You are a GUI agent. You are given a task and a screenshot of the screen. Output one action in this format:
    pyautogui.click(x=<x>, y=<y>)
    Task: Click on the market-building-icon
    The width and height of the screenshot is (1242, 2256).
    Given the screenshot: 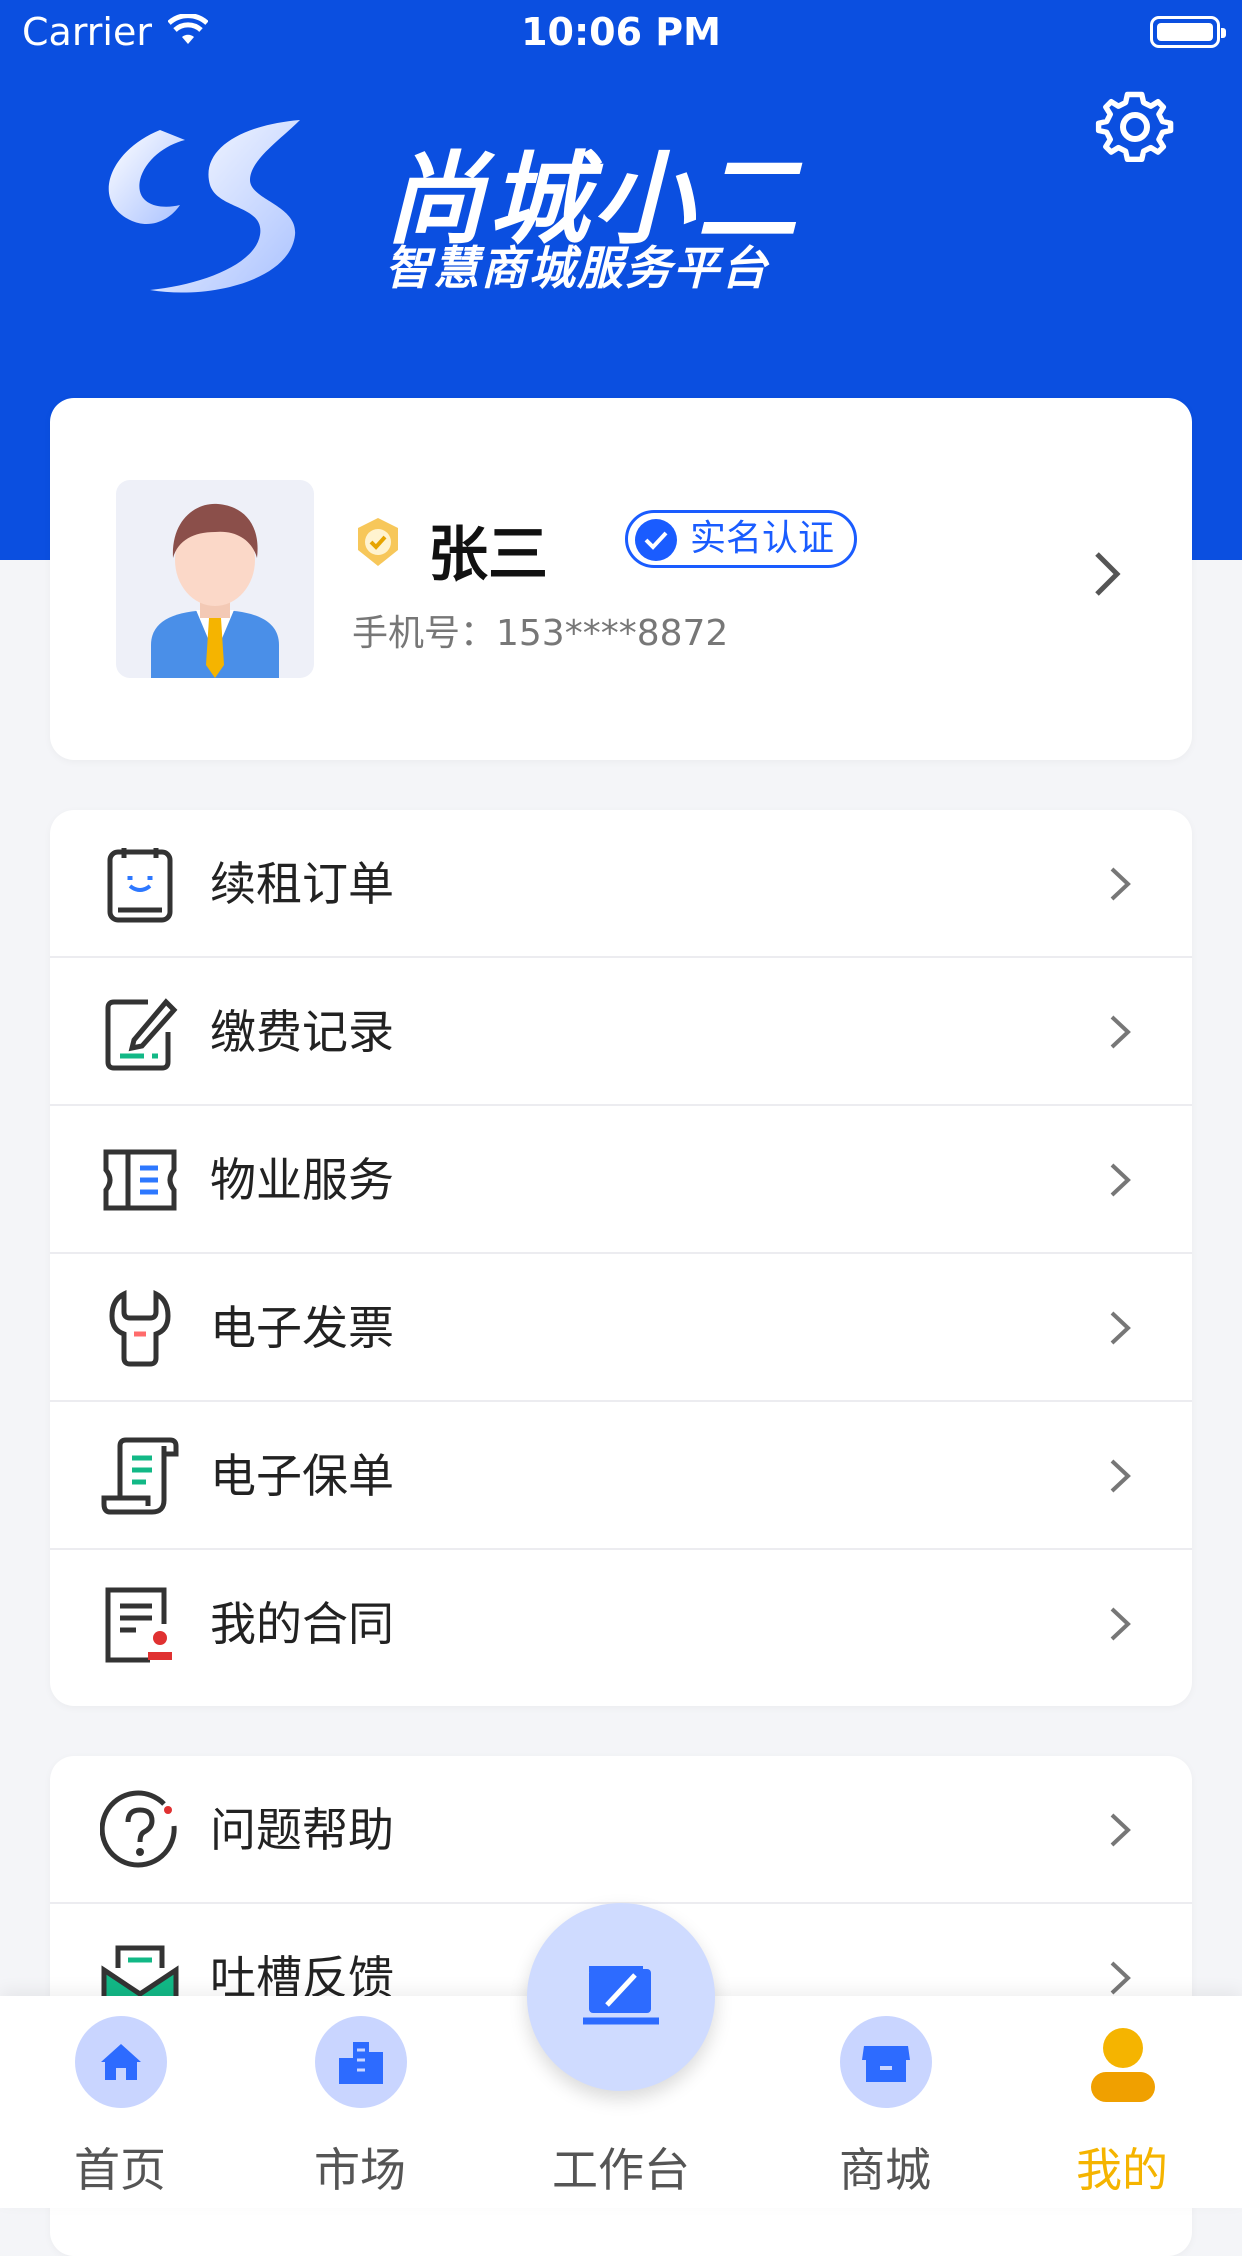 What is the action you would take?
    pyautogui.click(x=361, y=2062)
    